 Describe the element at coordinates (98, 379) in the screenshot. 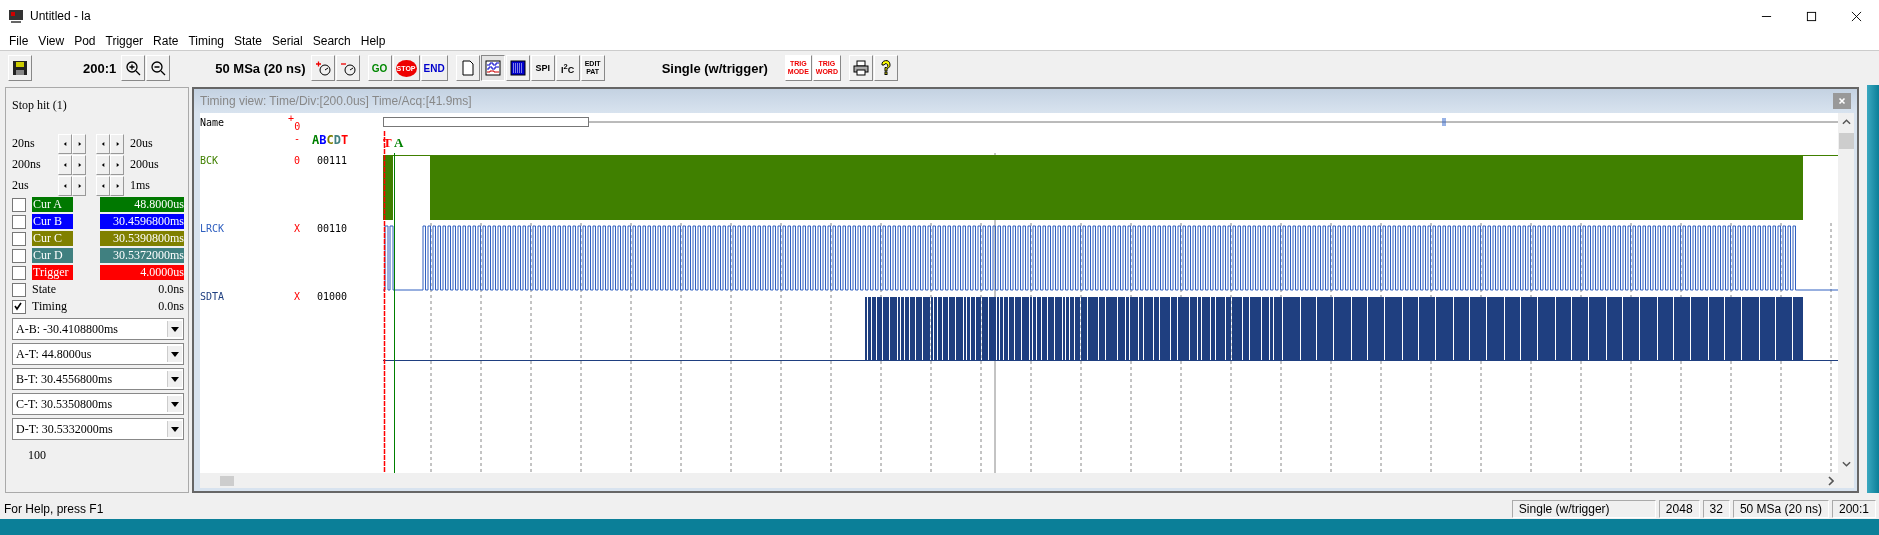

I see `delta-dropdown: B-T: 30.4556800ms` at that location.